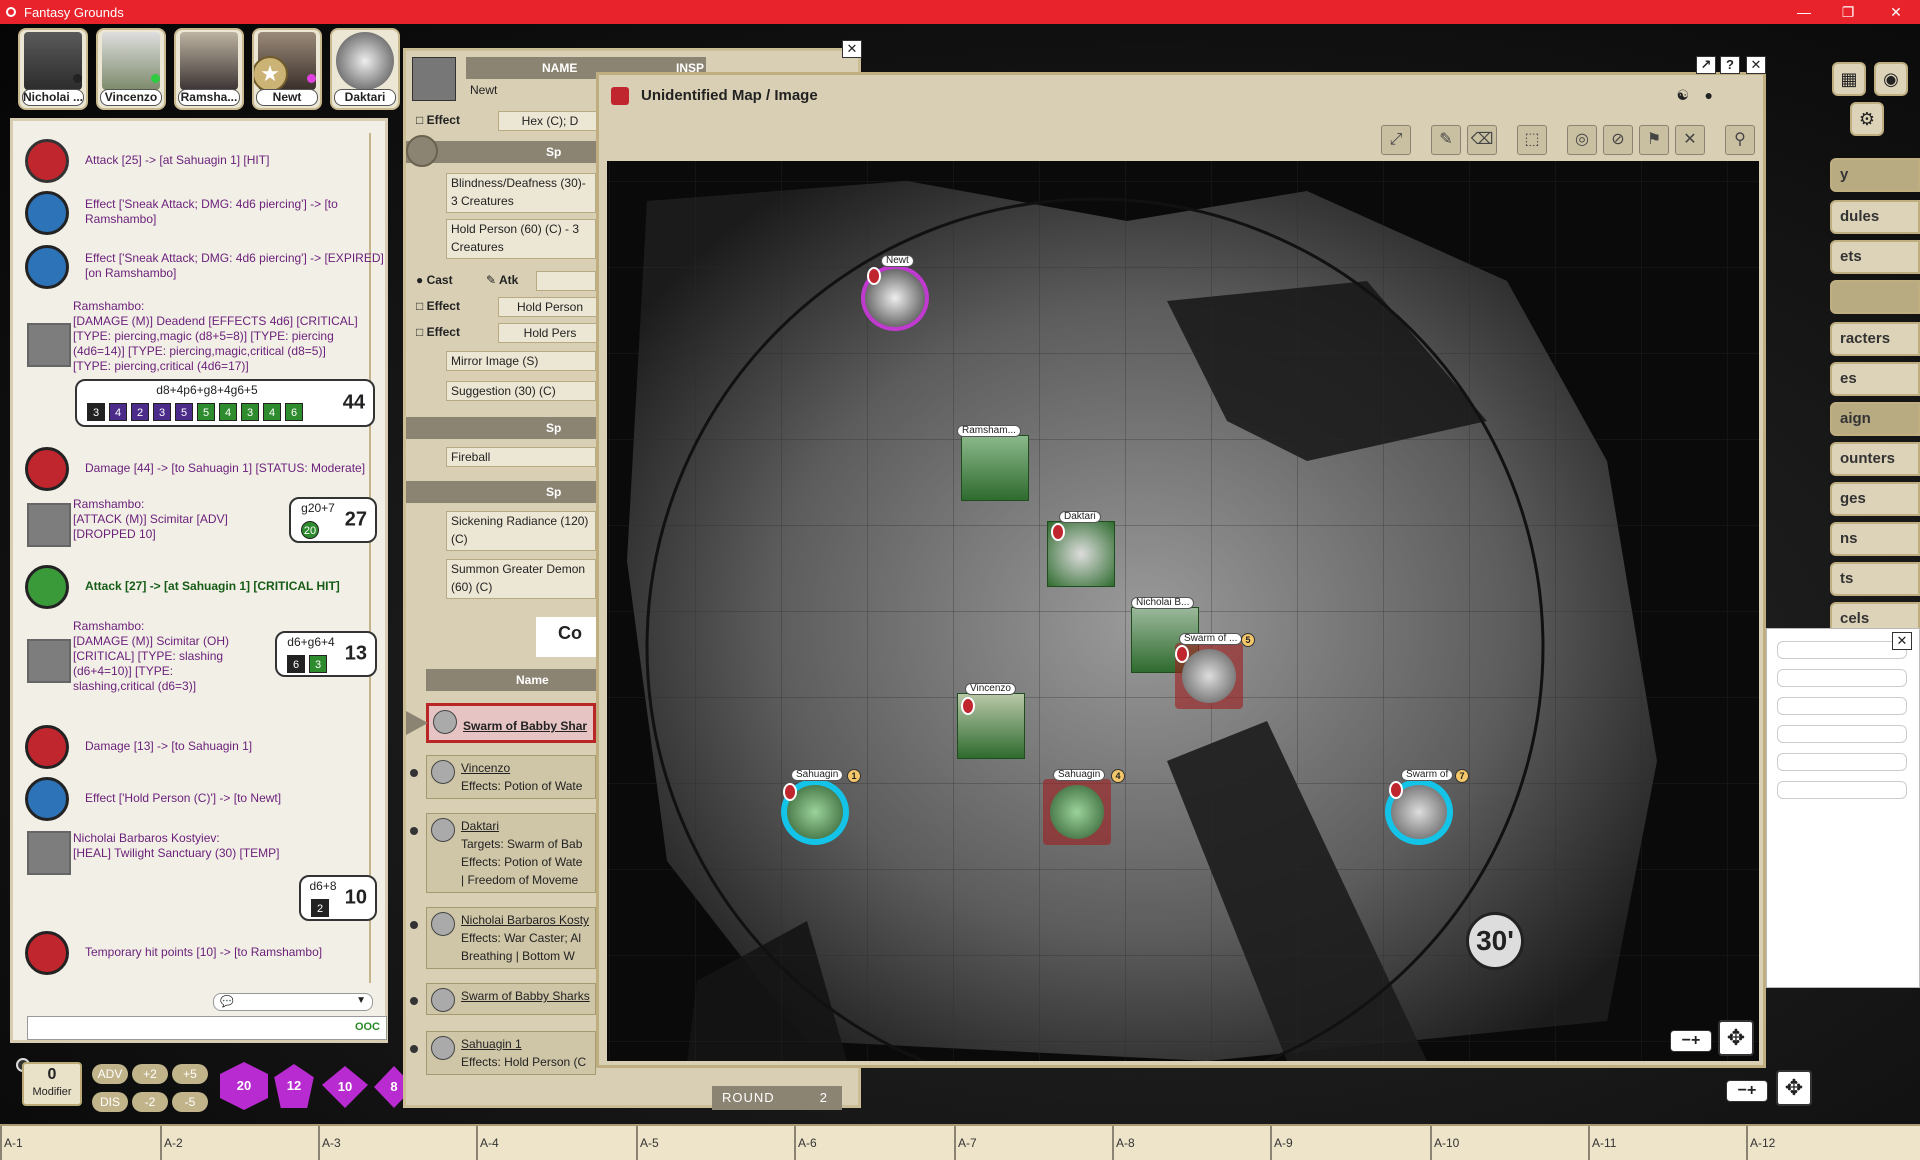  I want to click on modifier-box: 0 Modifier, so click(52, 1084).